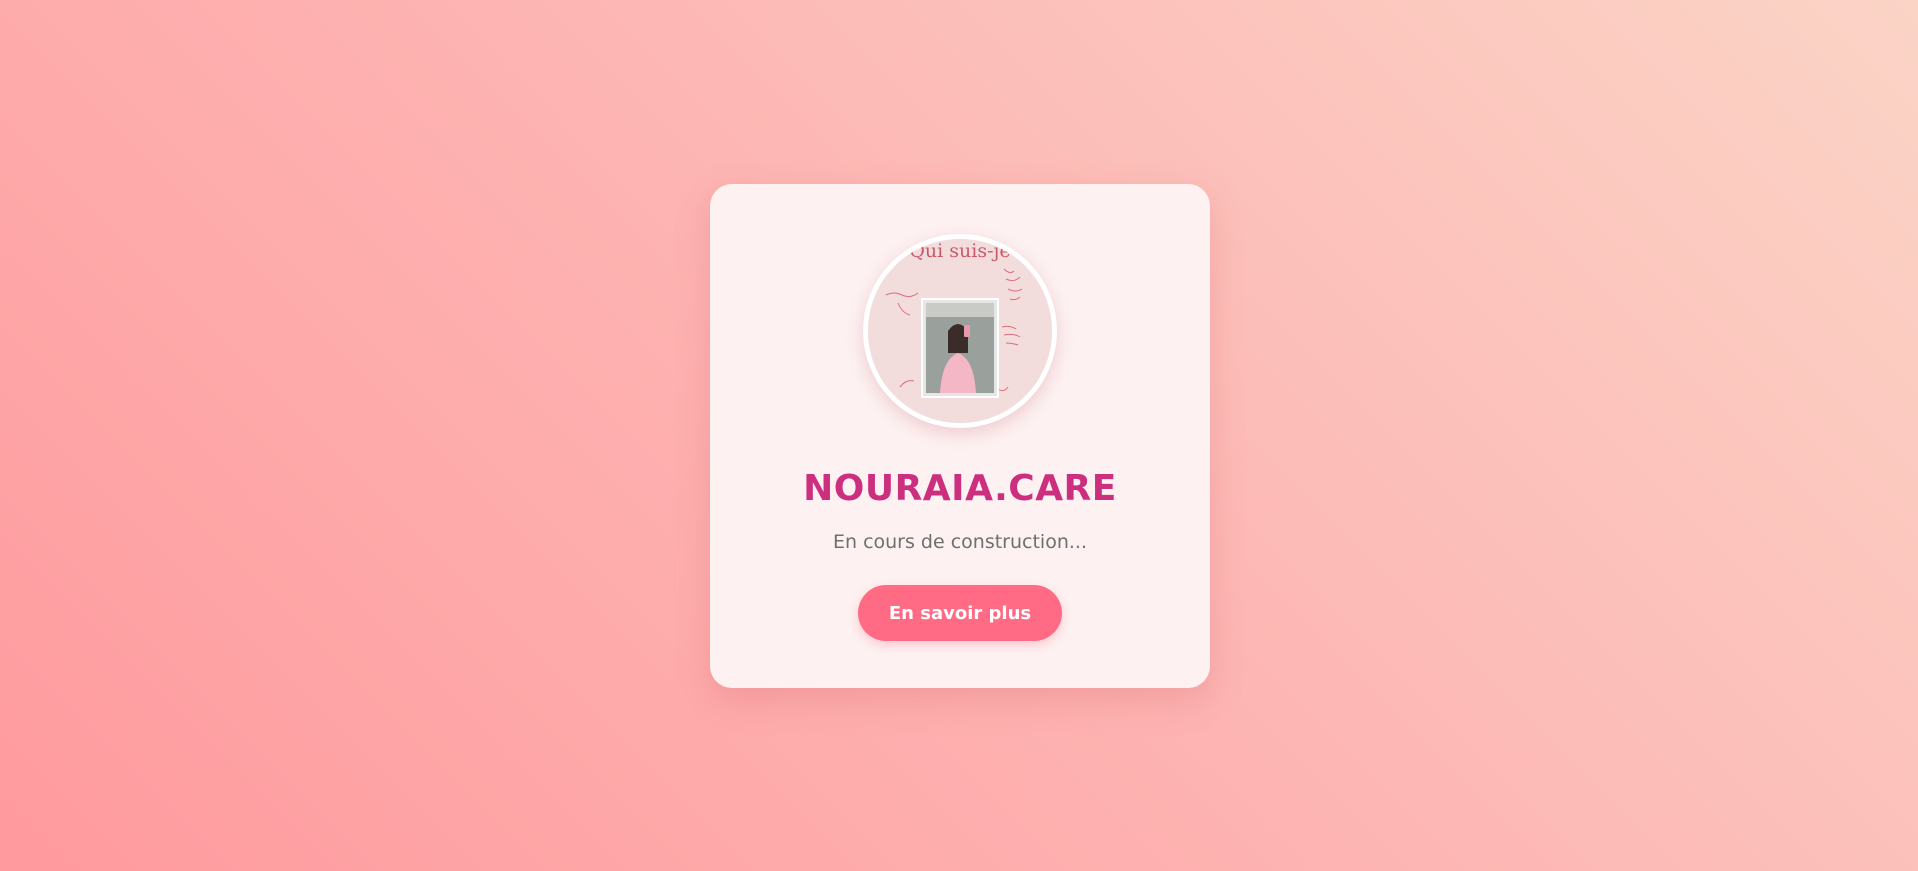  I want to click on learn-more-button: En savoir plus, so click(960, 613).